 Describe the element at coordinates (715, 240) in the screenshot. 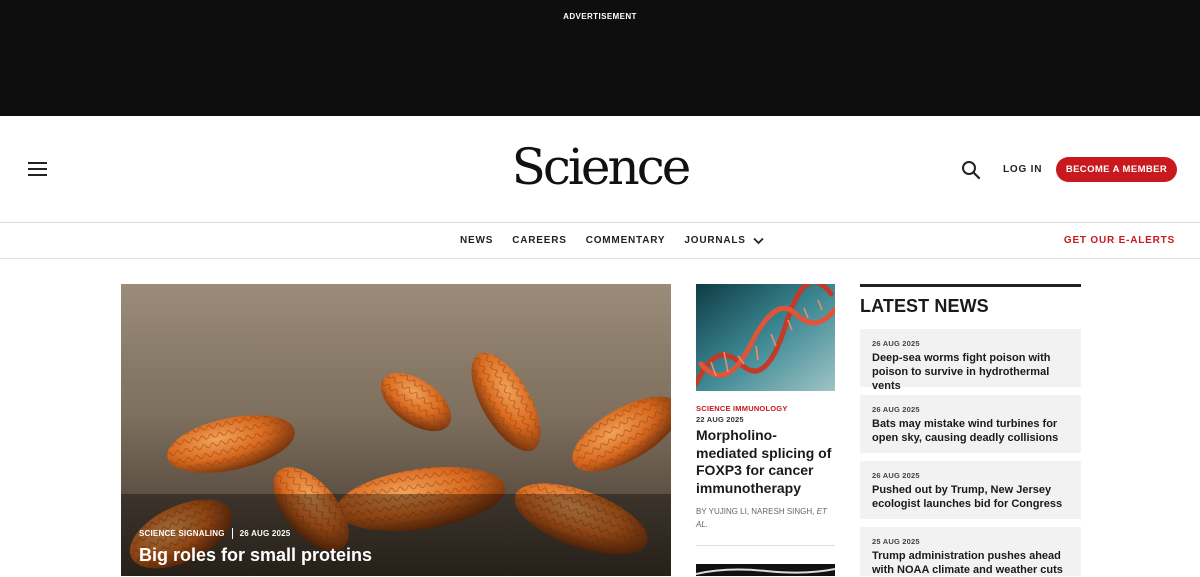

I see `nav-journals-label: JOURNALS` at that location.